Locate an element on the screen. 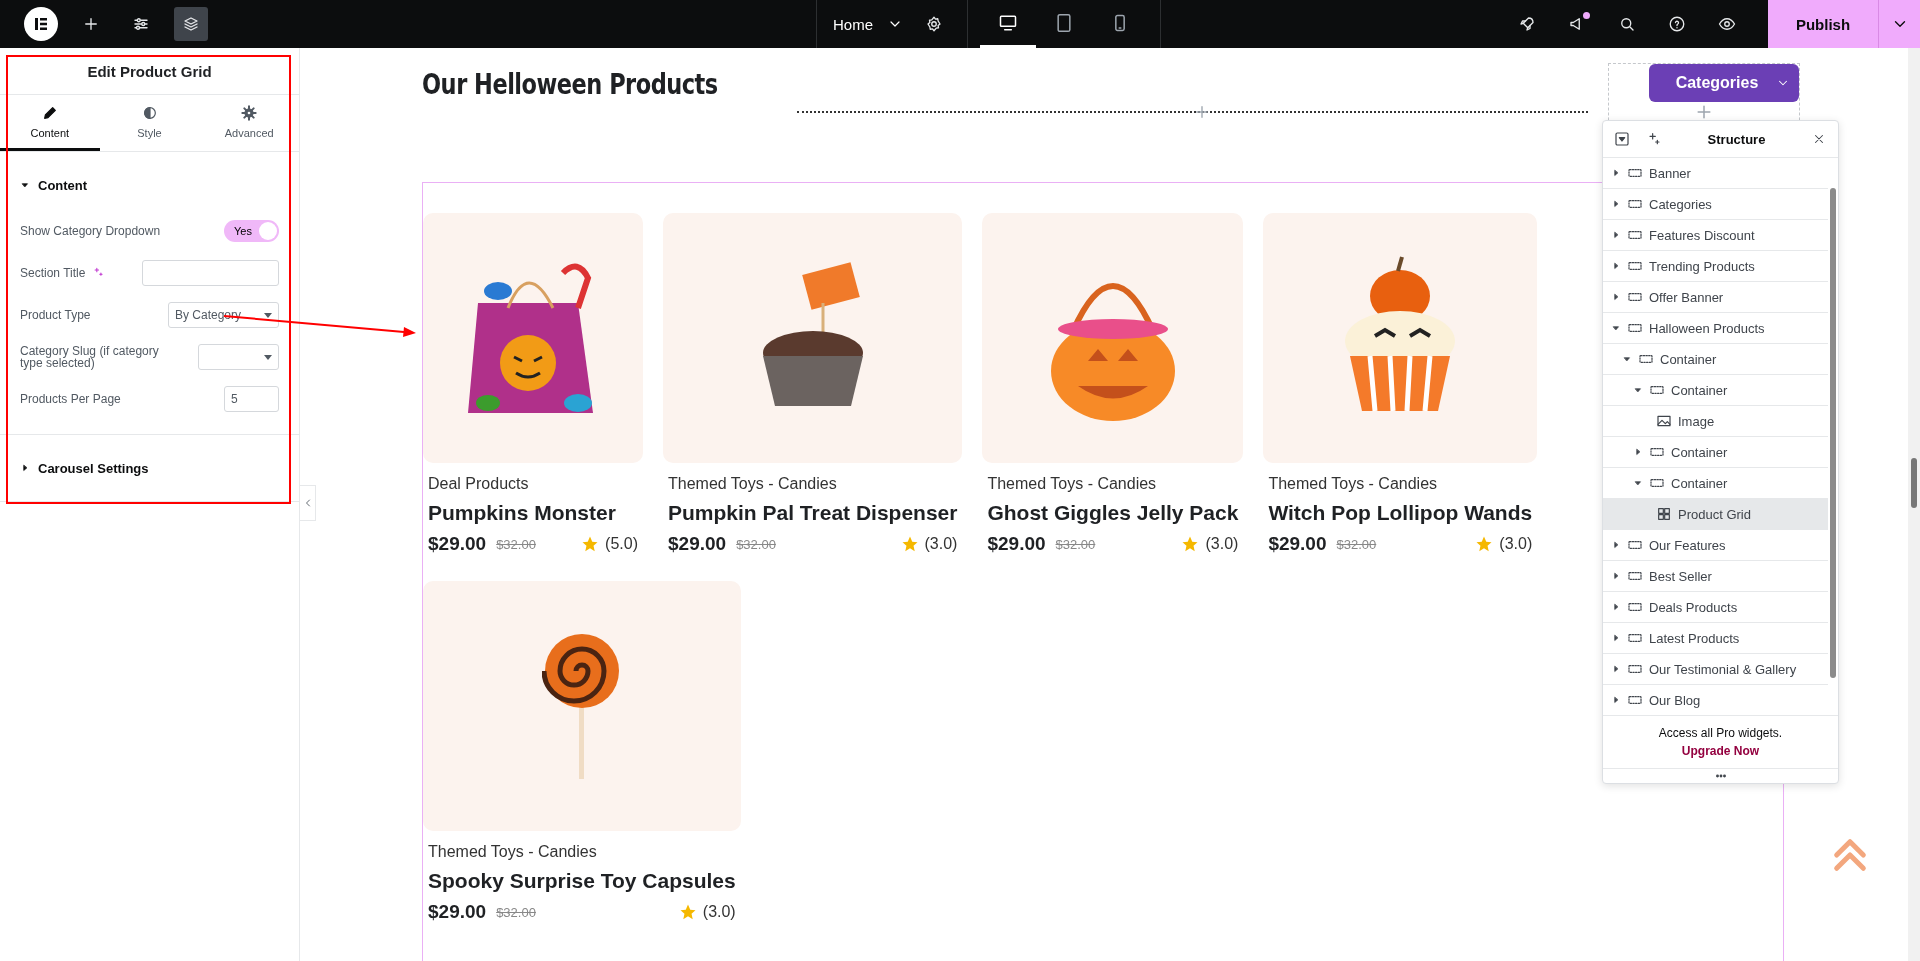  eye-icon is located at coordinates (1727, 24).